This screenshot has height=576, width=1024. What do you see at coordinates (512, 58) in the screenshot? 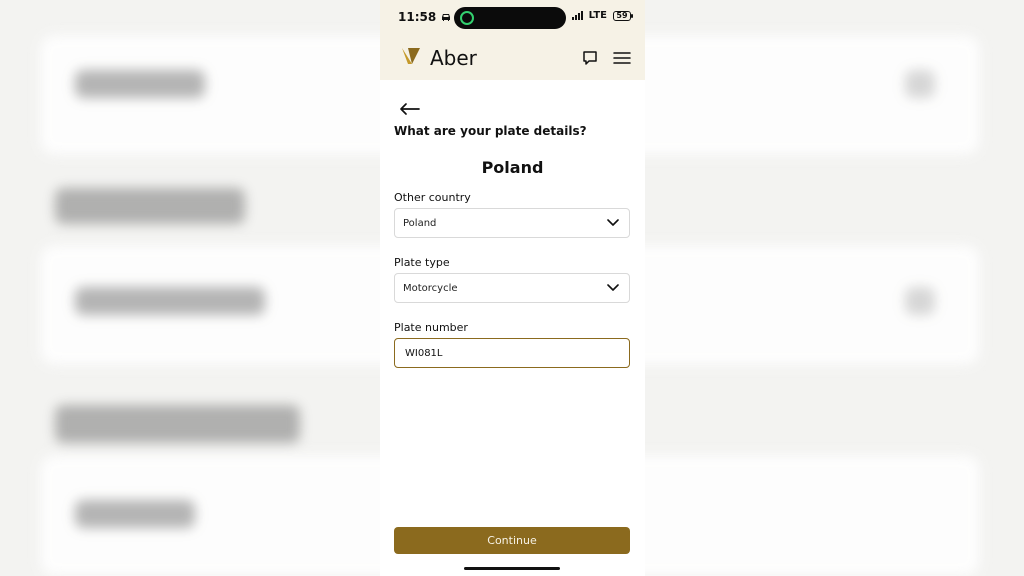
I see `app-header: Aber` at bounding box center [512, 58].